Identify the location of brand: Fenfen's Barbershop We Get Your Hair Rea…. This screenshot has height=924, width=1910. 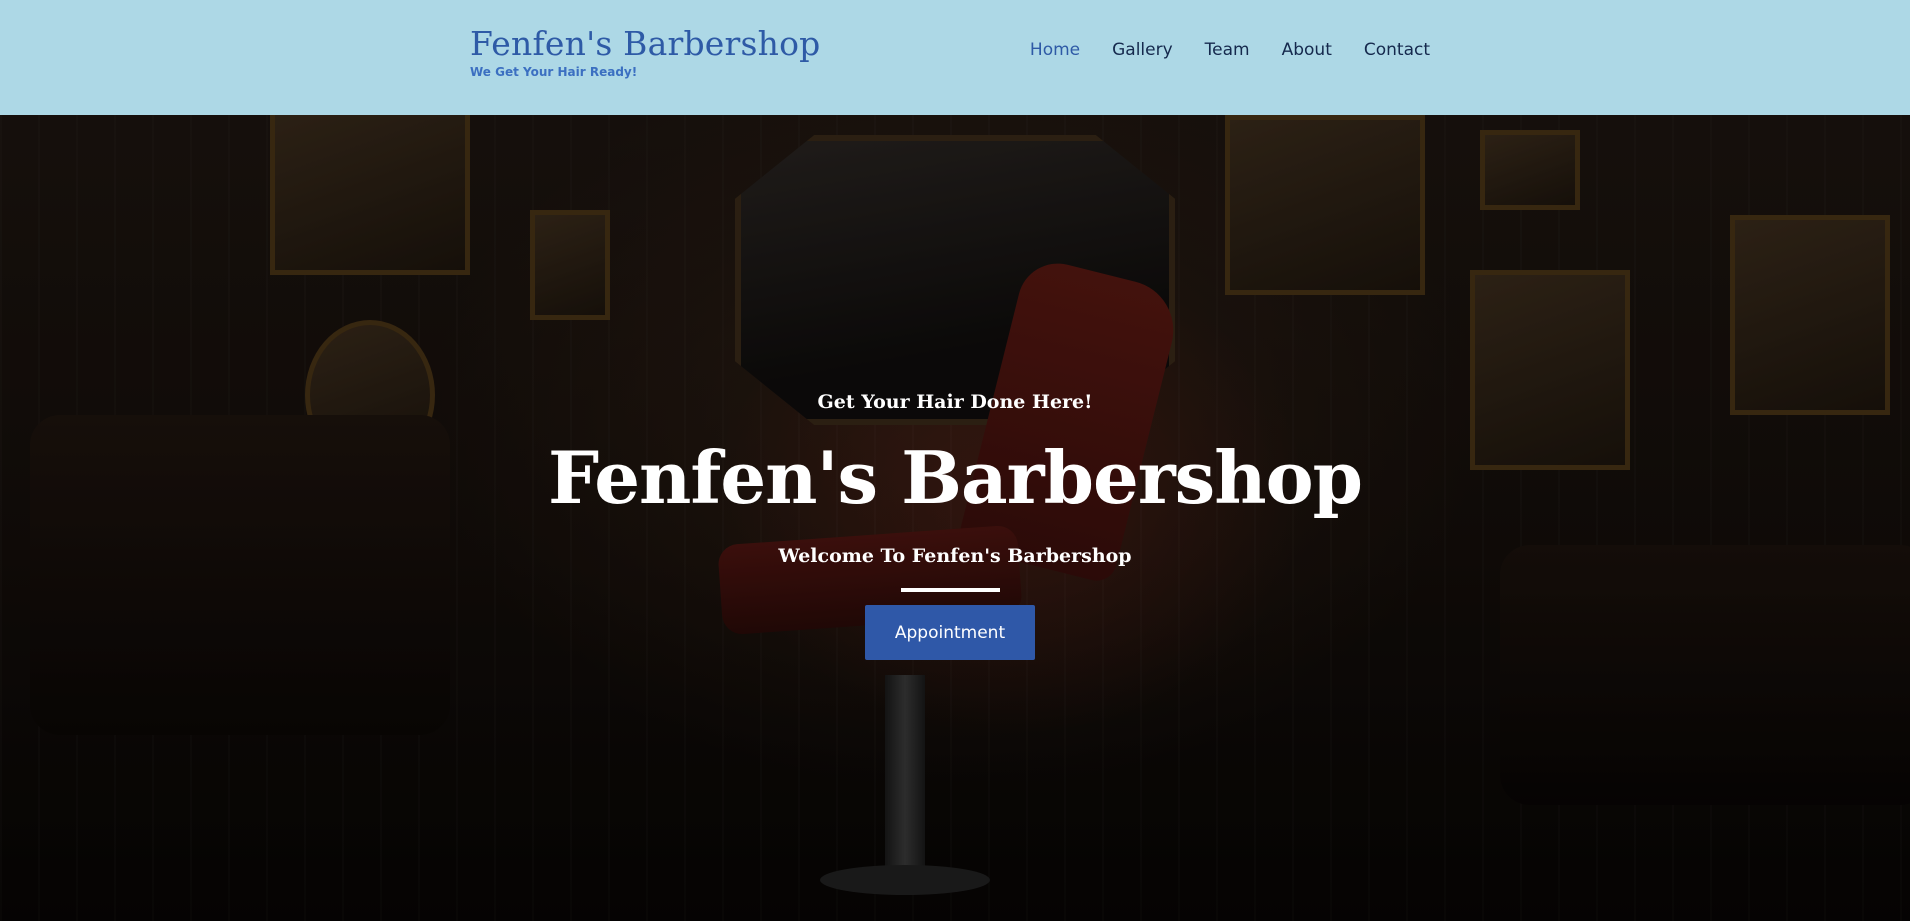
(645, 51).